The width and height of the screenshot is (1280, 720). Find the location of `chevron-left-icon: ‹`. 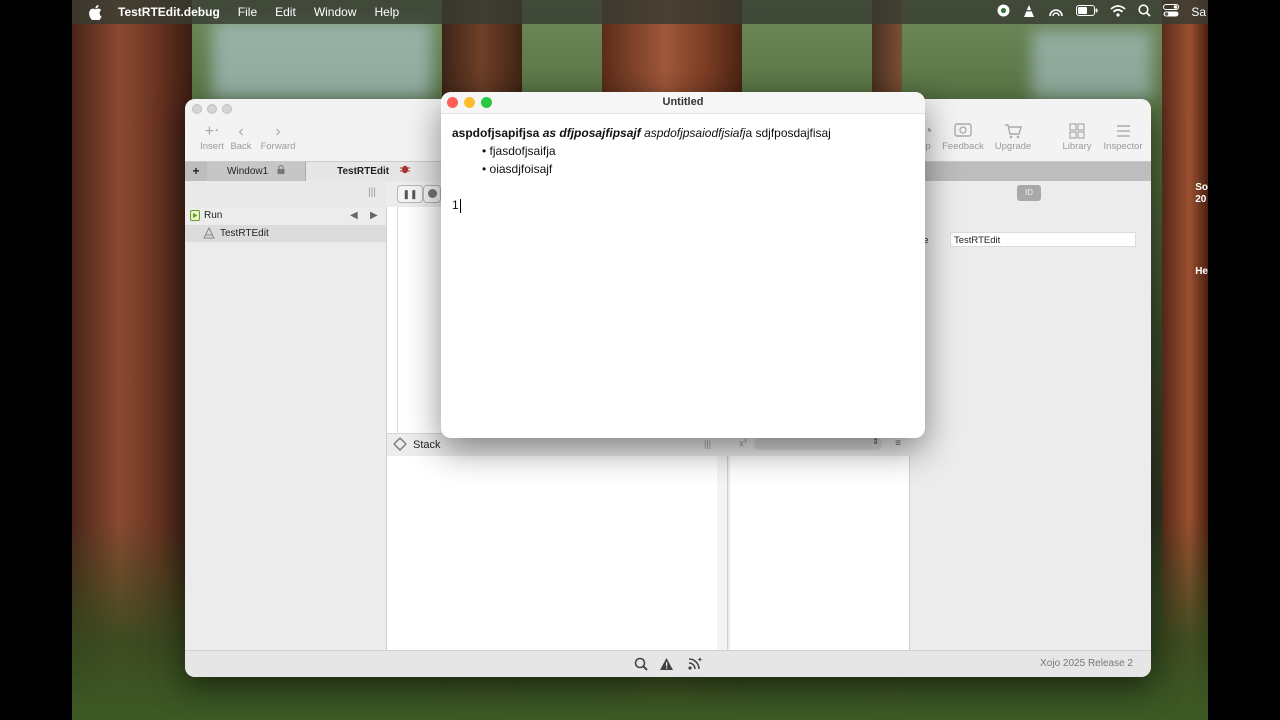

chevron-left-icon: ‹ is located at coordinates (241, 131).